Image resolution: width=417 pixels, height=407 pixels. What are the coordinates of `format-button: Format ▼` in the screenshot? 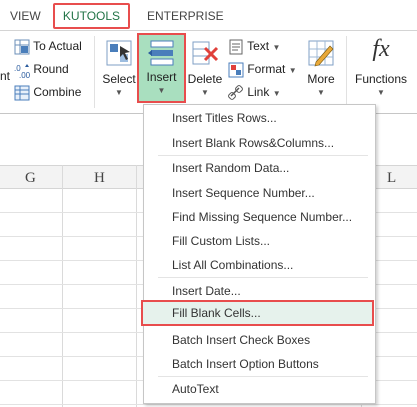 It's located at (262, 69).